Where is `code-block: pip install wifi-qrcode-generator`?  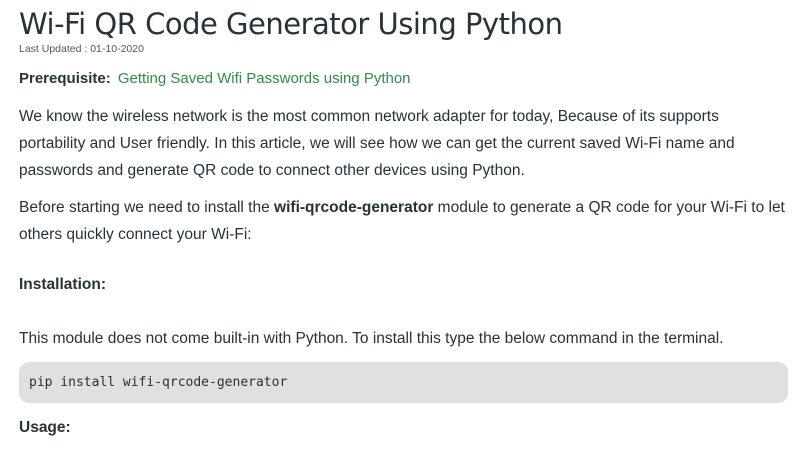 code-block: pip install wifi-qrcode-generator is located at coordinates (403, 382).